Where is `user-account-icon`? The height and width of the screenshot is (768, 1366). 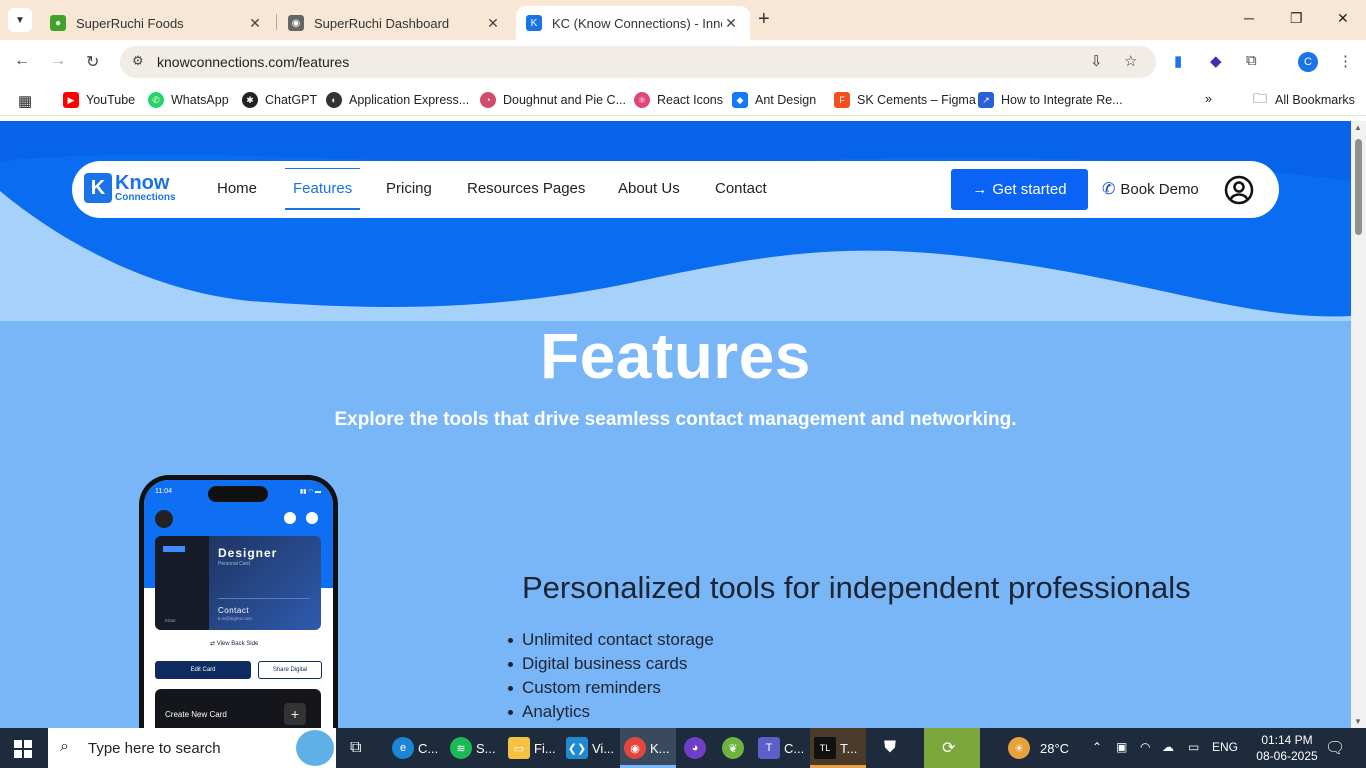
user-account-icon is located at coordinates (1239, 190).